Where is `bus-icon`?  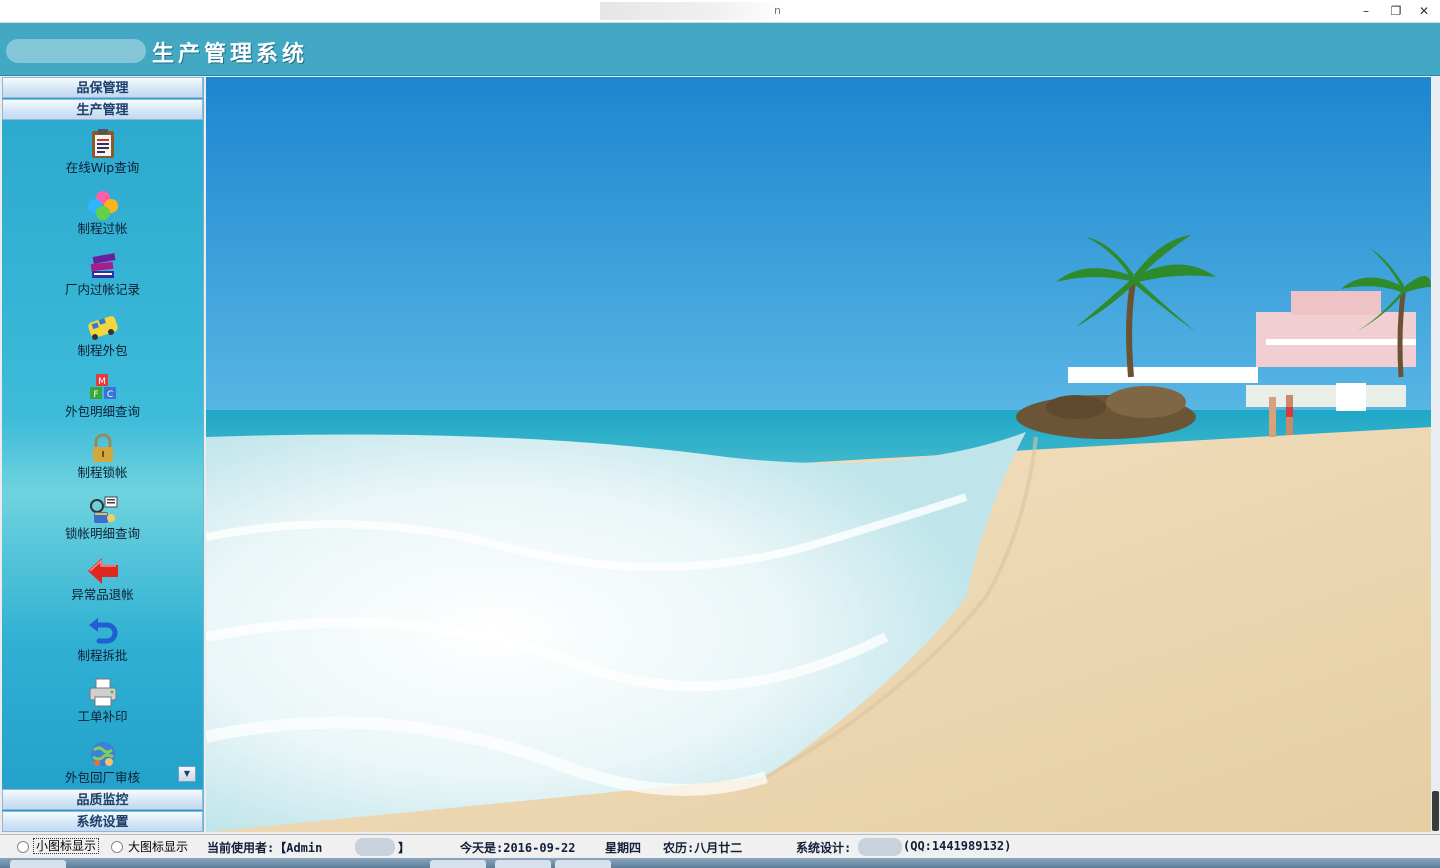 bus-icon is located at coordinates (102, 328).